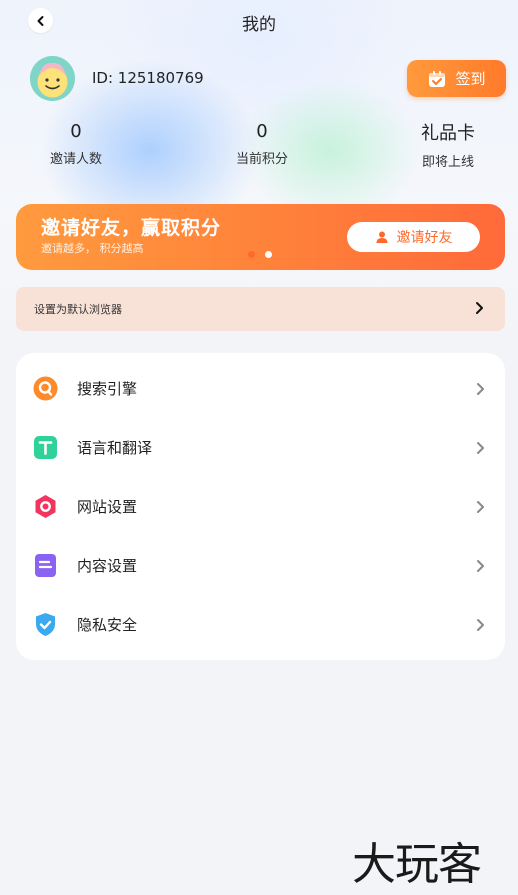 The image size is (518, 895). What do you see at coordinates (448, 133) in the screenshot?
I see `stat-value: 礼品卡` at bounding box center [448, 133].